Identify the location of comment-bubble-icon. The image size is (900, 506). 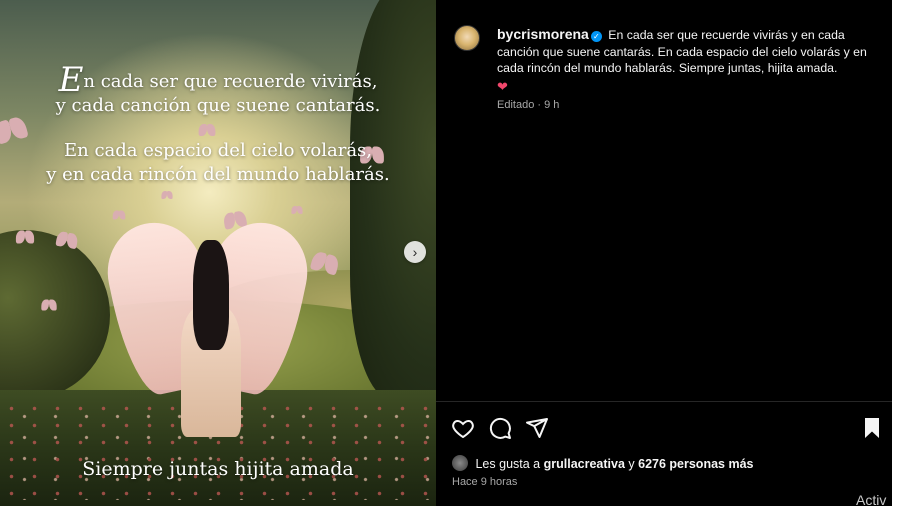
(500, 428).